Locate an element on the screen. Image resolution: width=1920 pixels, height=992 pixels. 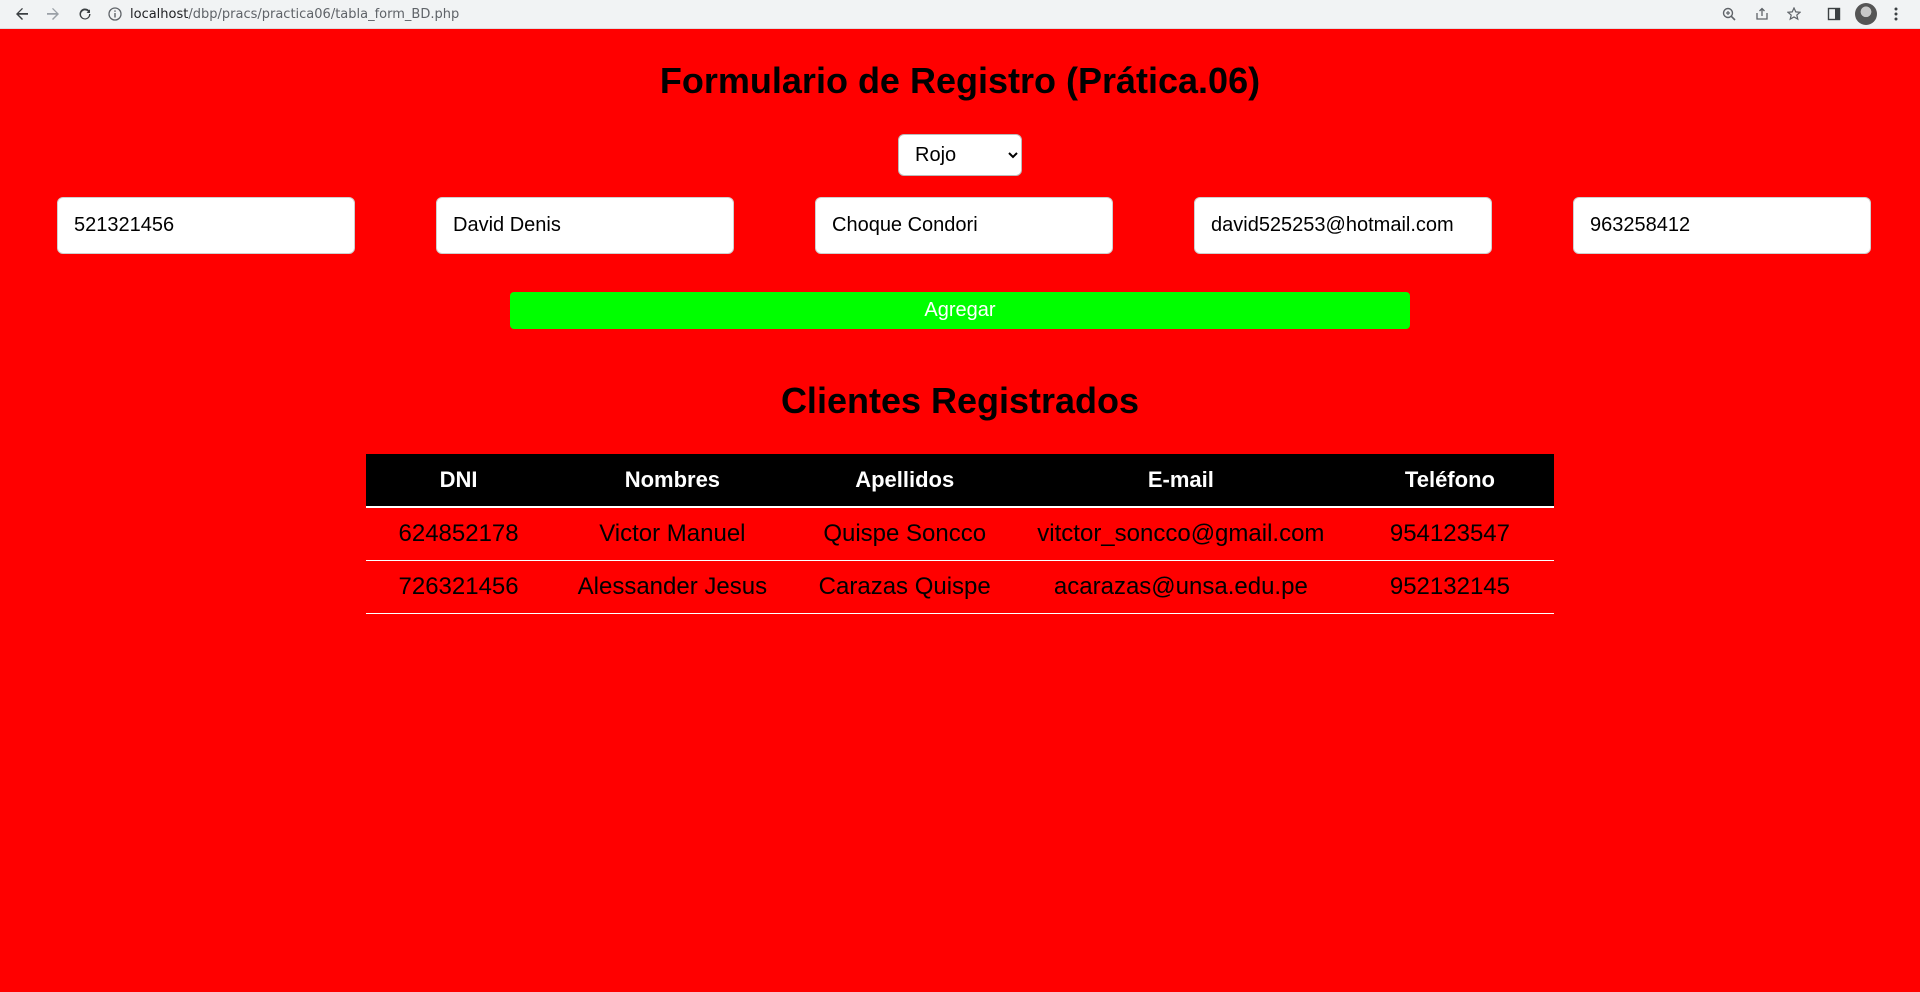
page-title: Formulario de Registro (Prática.06) is located at coordinates (960, 80).